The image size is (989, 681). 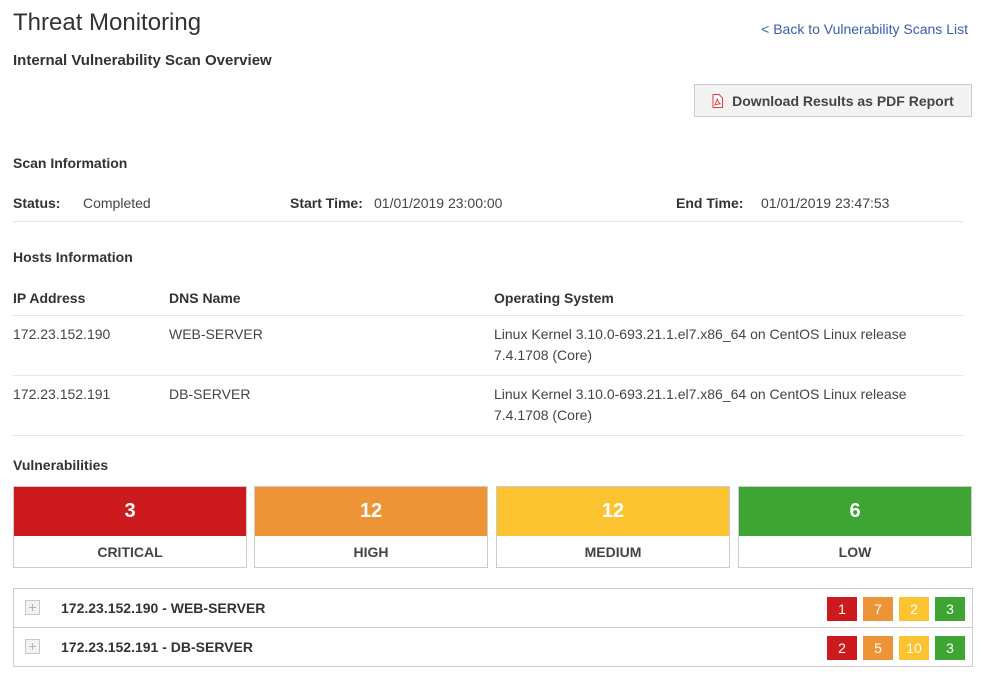 What do you see at coordinates (914, 648) in the screenshot?
I see `medium-badge: 10` at bounding box center [914, 648].